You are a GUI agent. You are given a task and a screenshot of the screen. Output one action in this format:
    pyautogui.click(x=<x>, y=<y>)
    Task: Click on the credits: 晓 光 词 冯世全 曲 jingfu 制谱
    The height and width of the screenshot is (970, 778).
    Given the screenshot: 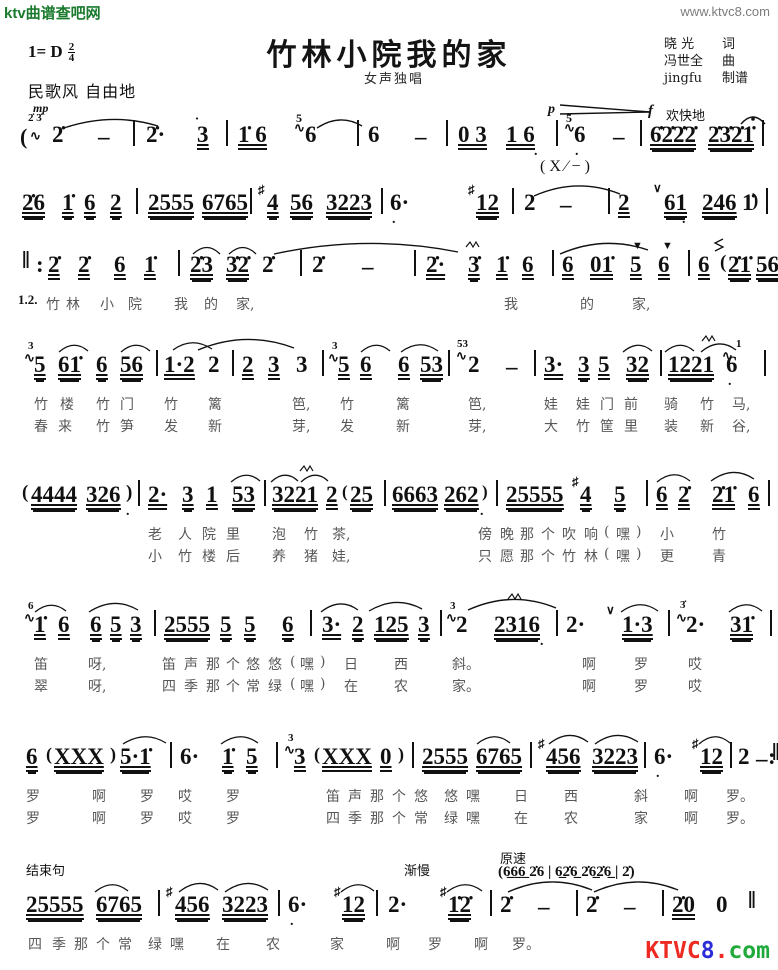 What is the action you would take?
    pyautogui.click(x=706, y=61)
    